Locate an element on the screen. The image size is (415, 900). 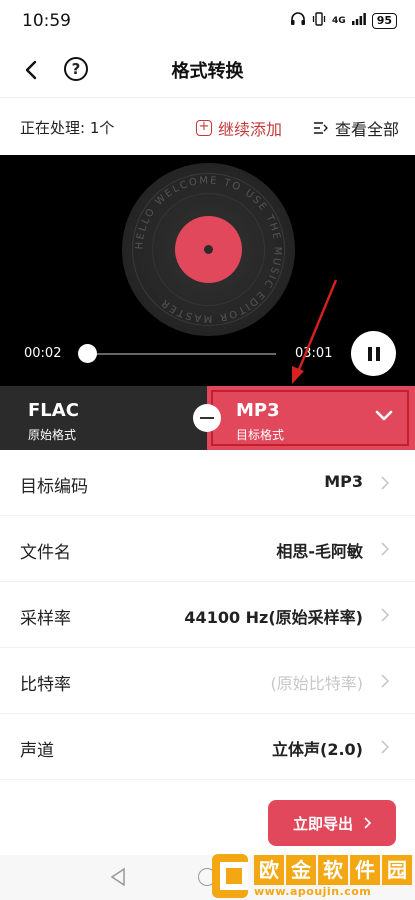
format-swap-button is located at coordinates (207, 418).